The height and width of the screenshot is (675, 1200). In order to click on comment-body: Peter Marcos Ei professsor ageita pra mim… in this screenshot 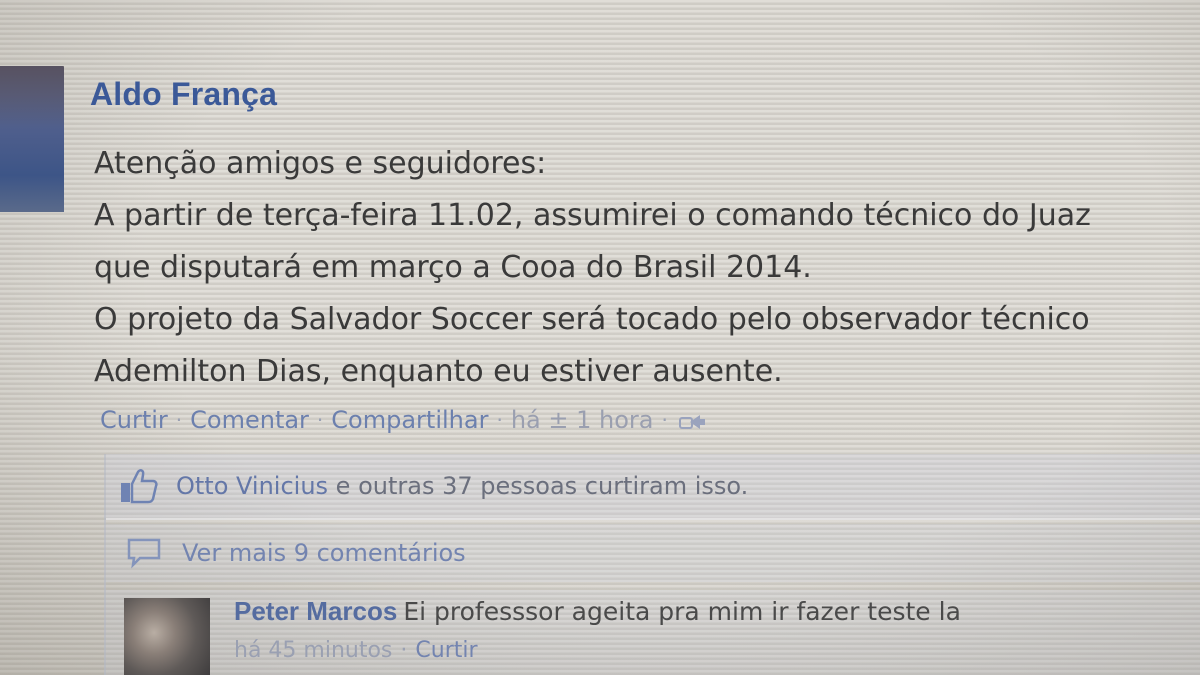, I will do `click(597, 611)`.